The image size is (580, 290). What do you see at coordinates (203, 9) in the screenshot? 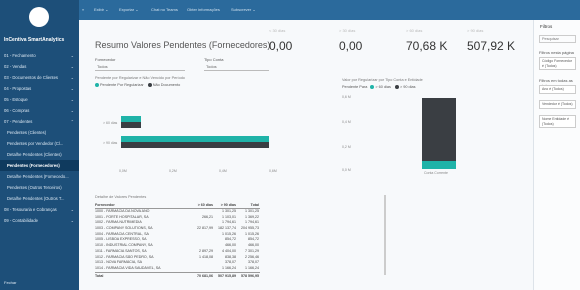
I see `get-insights-button: Obter informações` at bounding box center [203, 9].